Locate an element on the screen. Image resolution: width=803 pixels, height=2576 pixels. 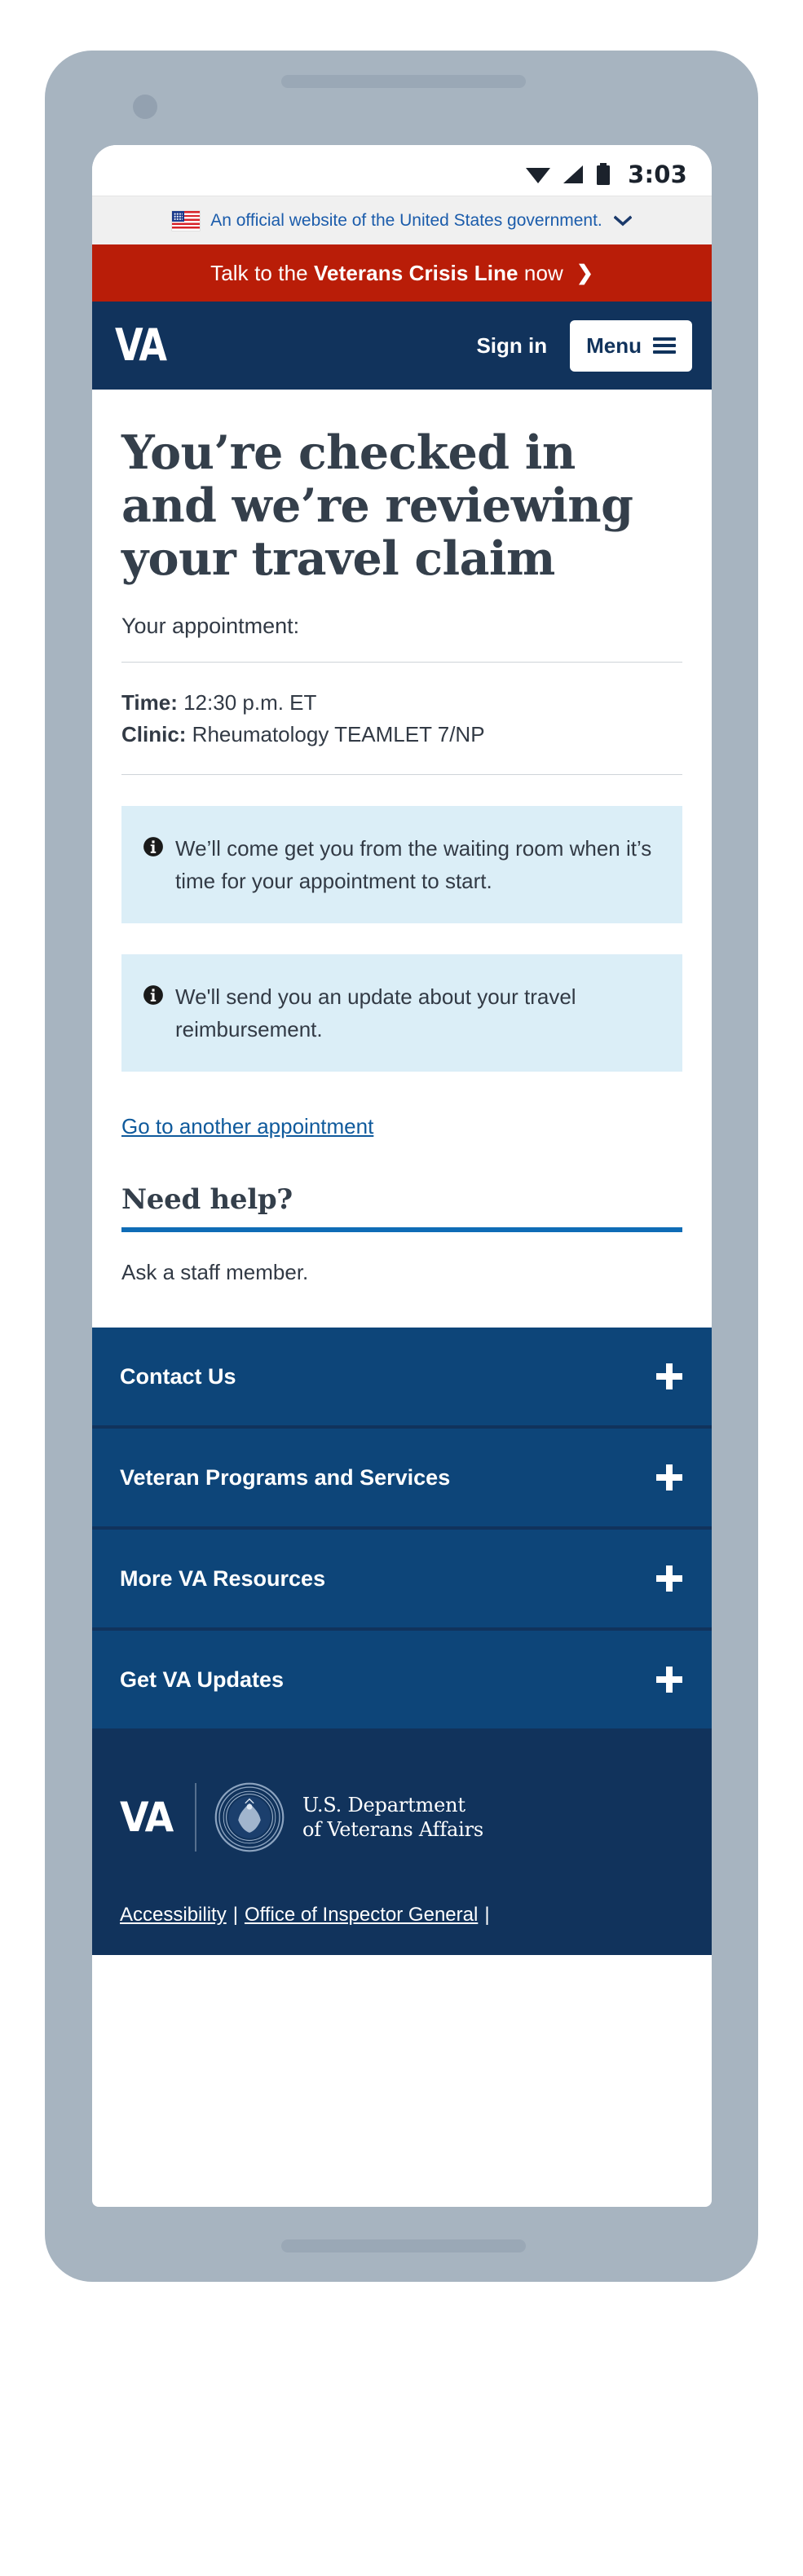
divider-bottom is located at coordinates (401, 774).